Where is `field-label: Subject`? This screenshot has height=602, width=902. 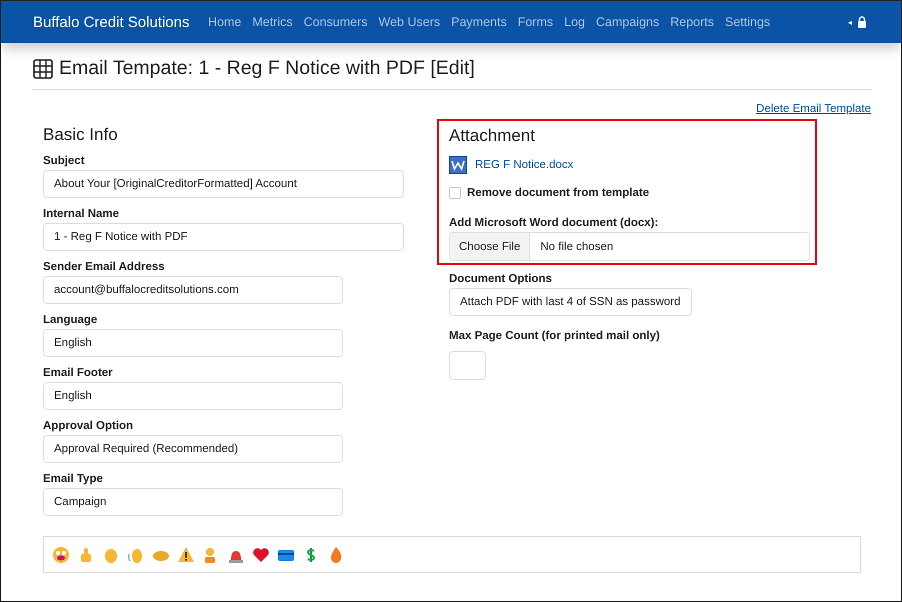
field-label: Subject is located at coordinates (64, 161).